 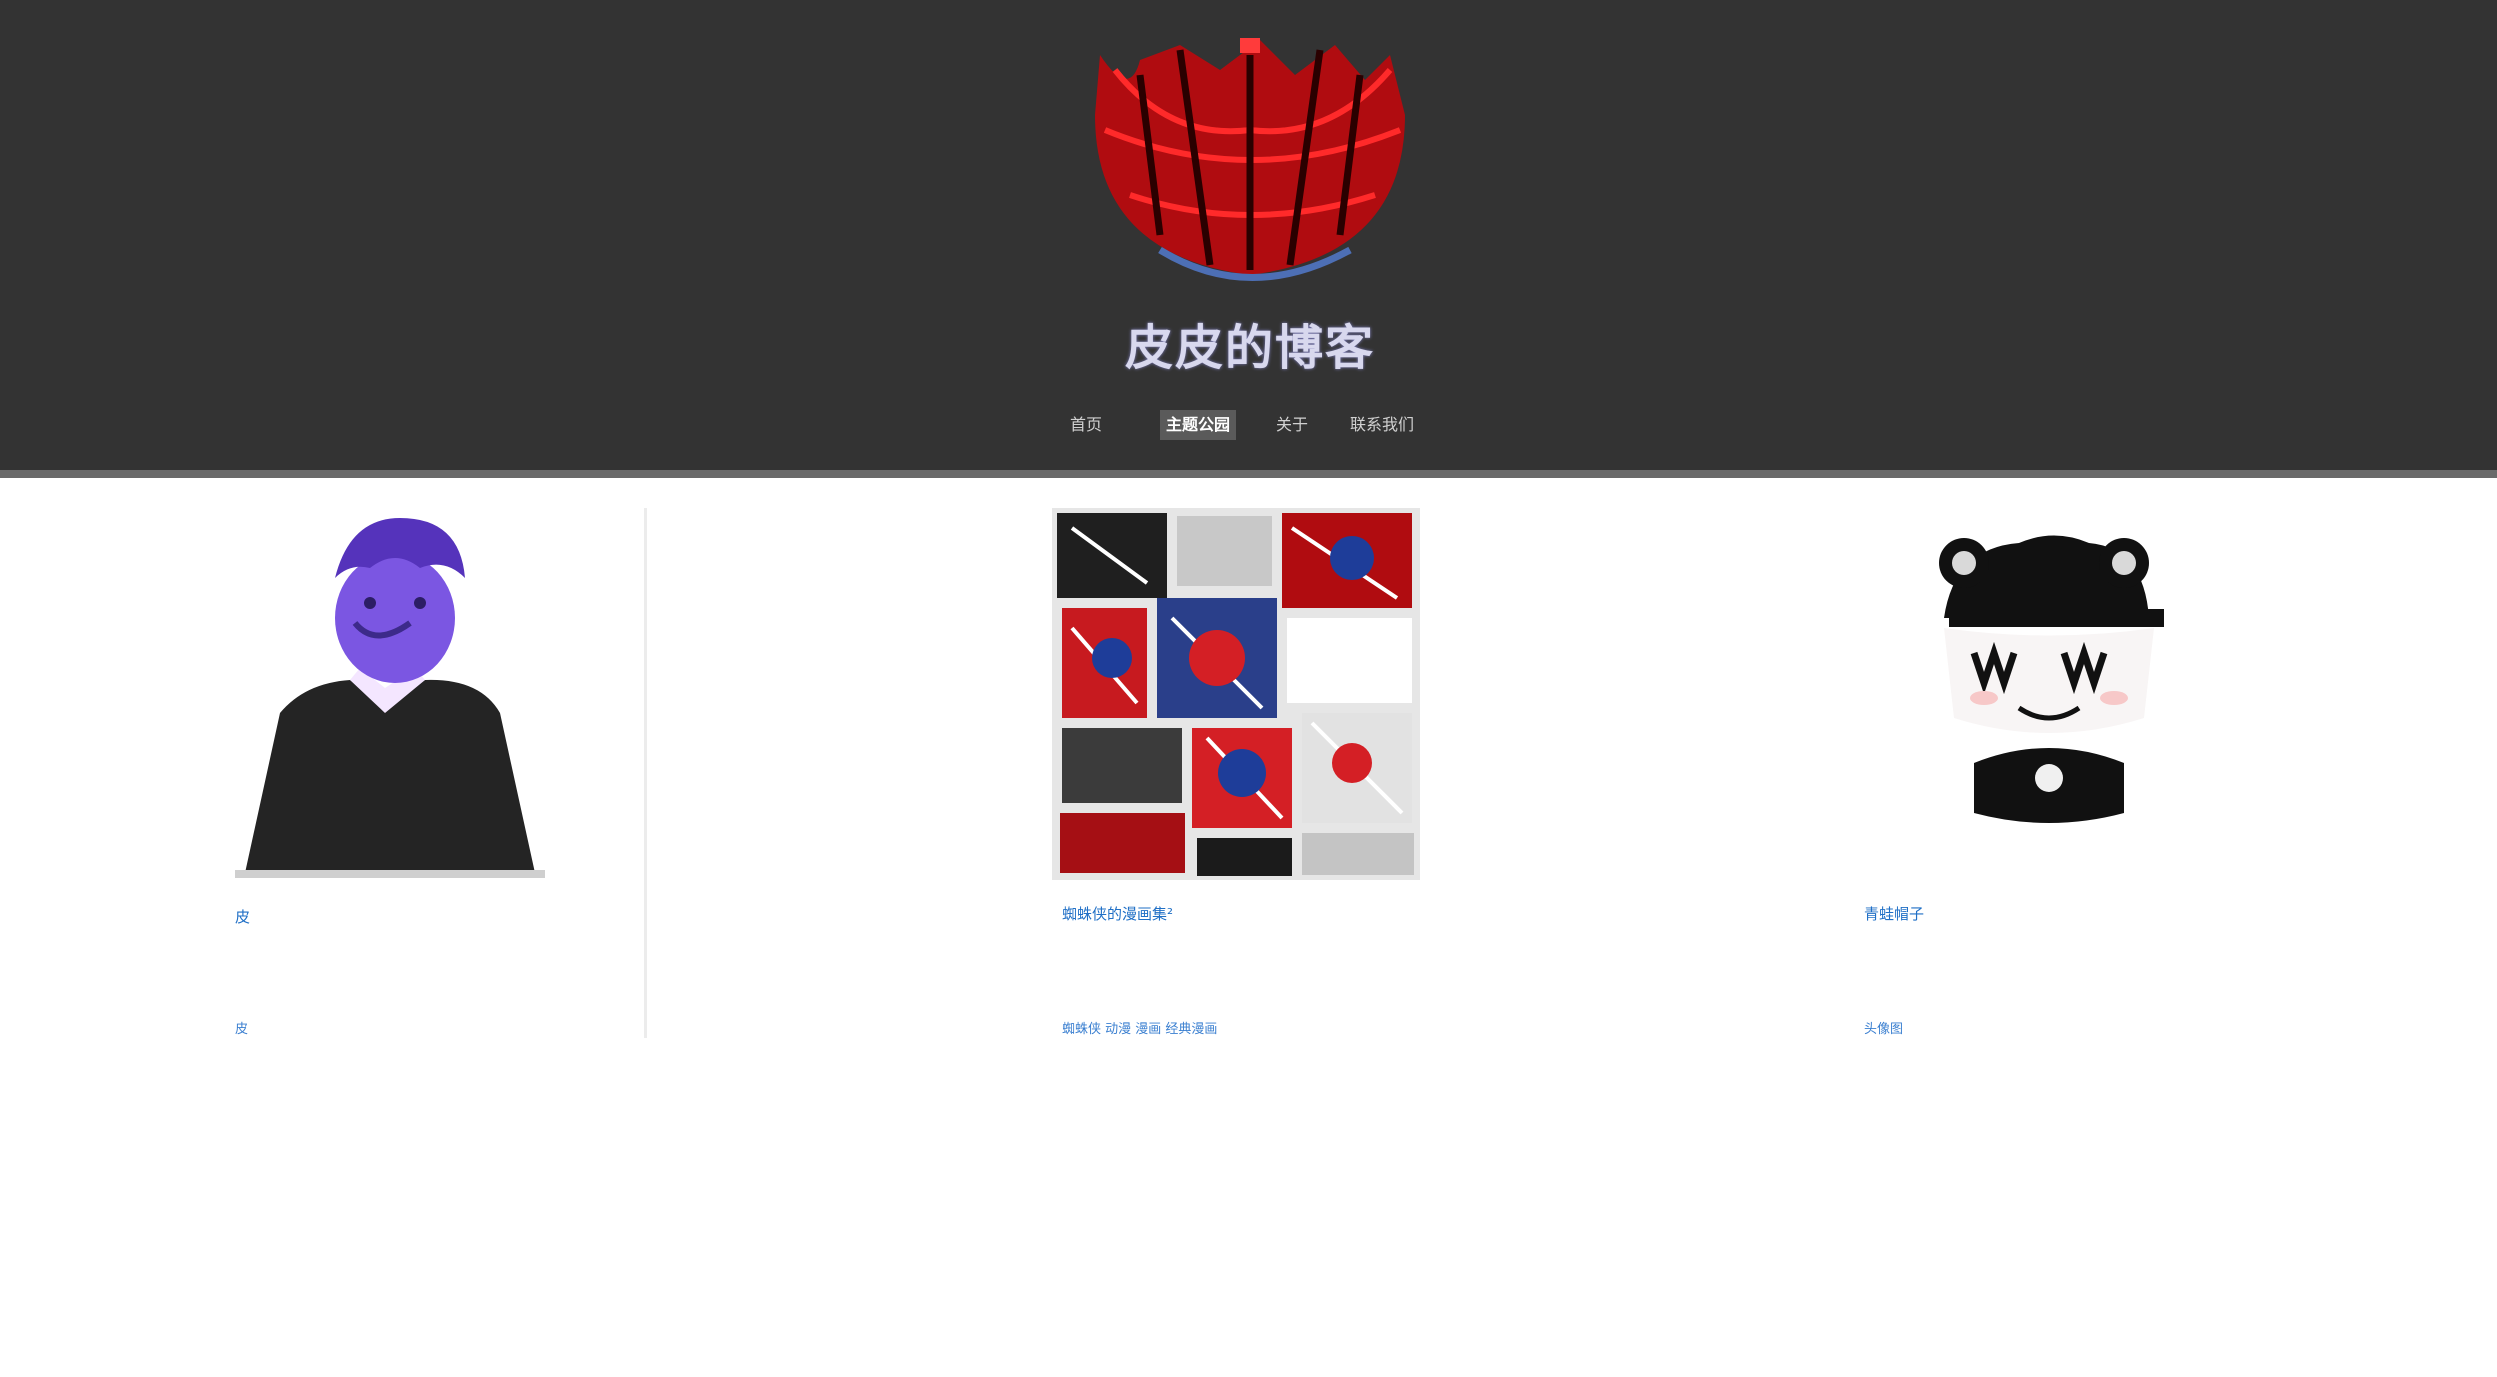 What do you see at coordinates (242, 916) in the screenshot?
I see `card-title-link: 皮` at bounding box center [242, 916].